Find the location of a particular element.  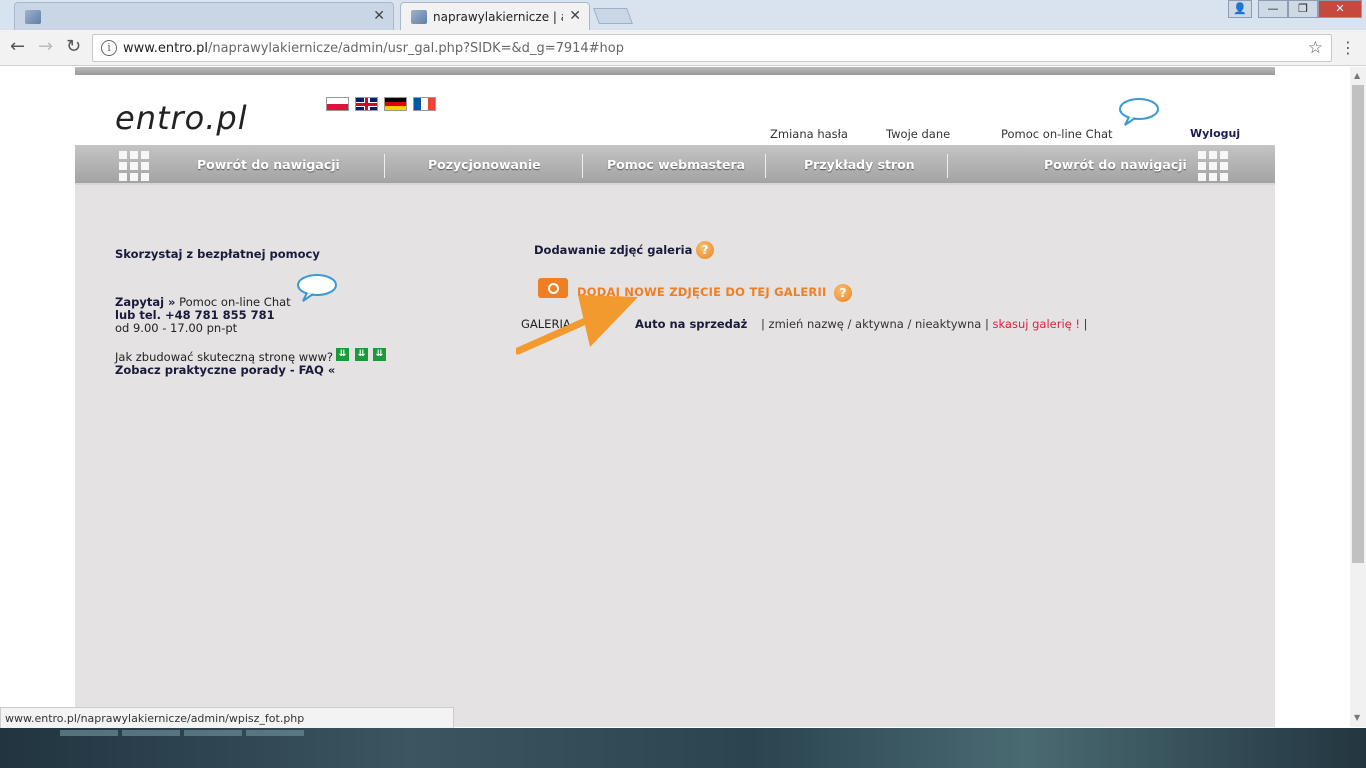

site-top-strip is located at coordinates (675, 71).